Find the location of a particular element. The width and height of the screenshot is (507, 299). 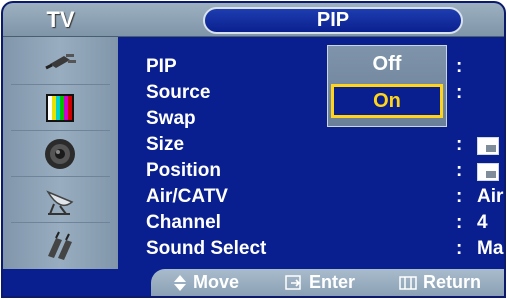

speaker-icon is located at coordinates (60, 154).